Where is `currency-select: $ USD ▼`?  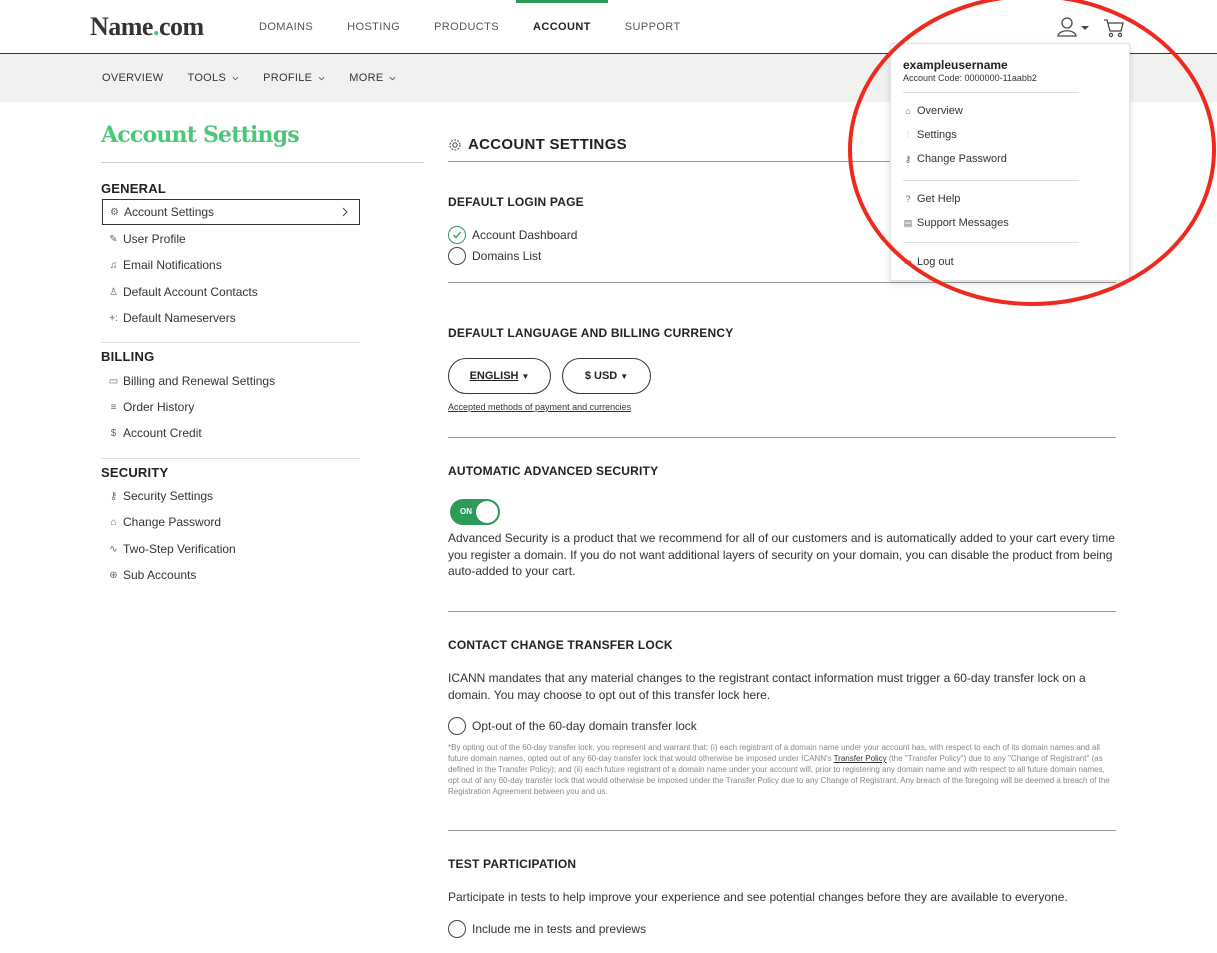 currency-select: $ USD ▼ is located at coordinates (606, 376).